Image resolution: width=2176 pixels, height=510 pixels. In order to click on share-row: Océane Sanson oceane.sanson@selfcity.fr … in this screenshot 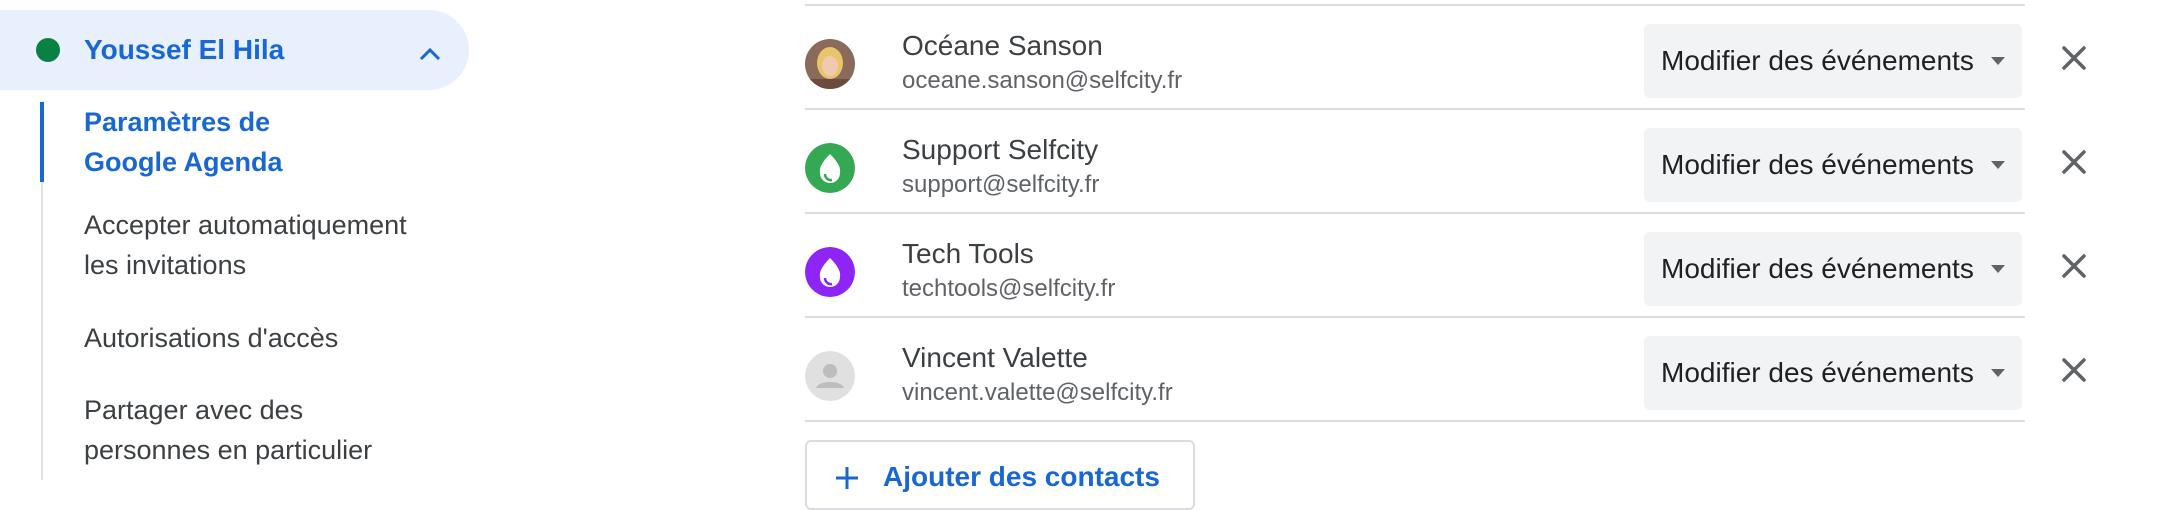, I will do `click(1445, 58)`.